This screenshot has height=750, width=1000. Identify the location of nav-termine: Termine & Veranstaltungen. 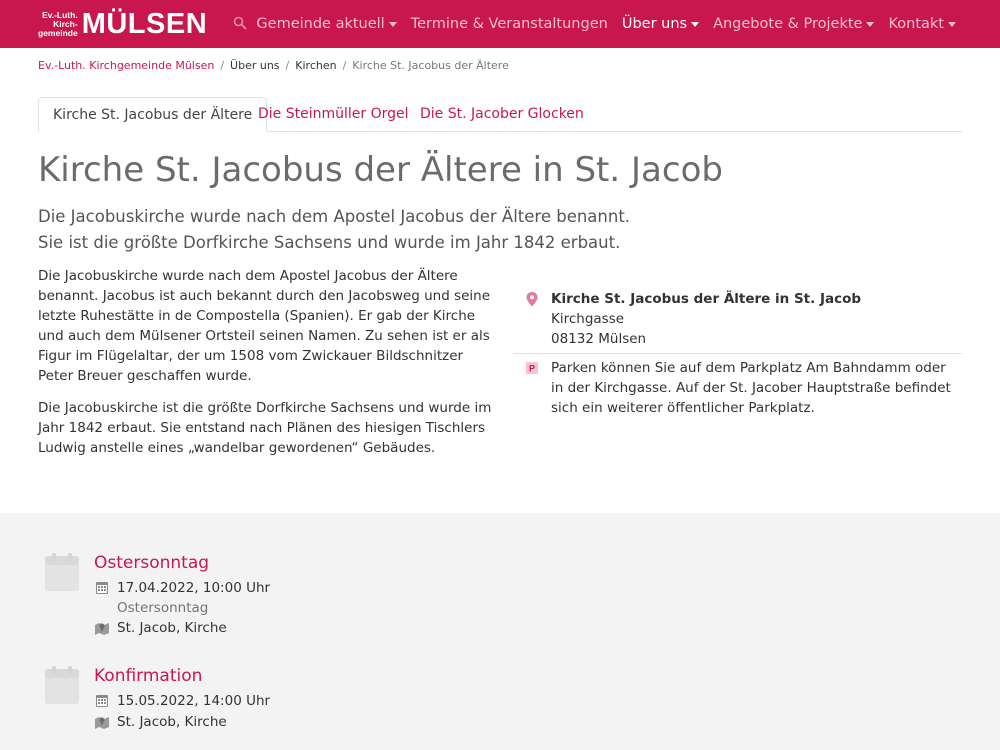
(509, 24).